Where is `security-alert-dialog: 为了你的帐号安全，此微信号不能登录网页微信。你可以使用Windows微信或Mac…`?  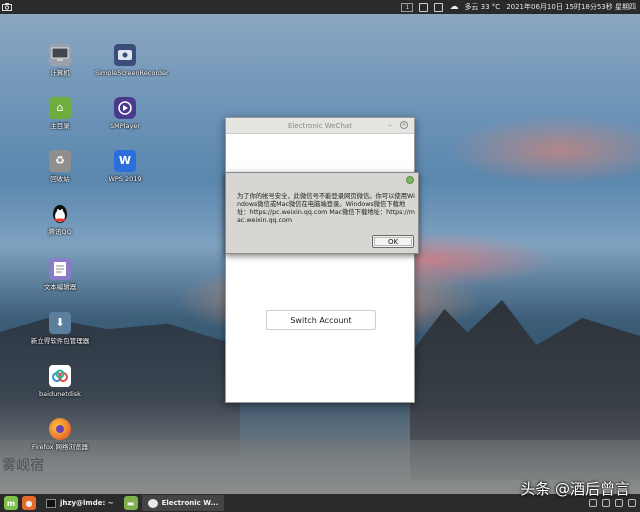 security-alert-dialog: 为了你的帐号安全，此微信号不能登录网页微信。你可以使用Windows微信或Mac… is located at coordinates (322, 213).